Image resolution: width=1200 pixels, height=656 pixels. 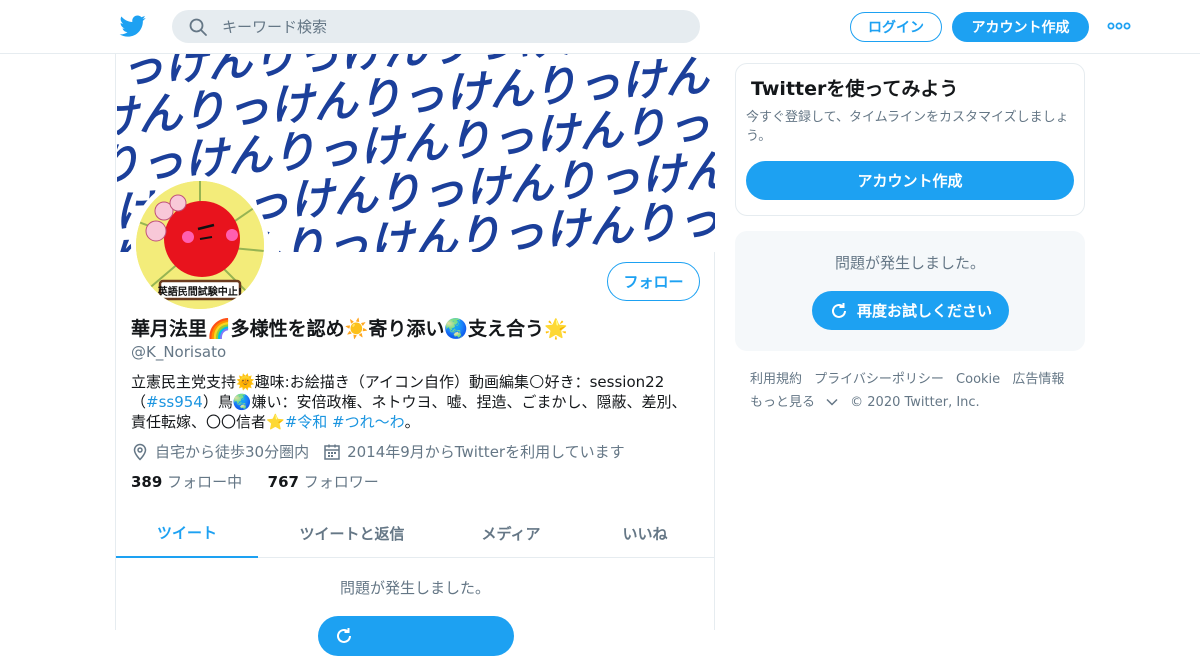 I want to click on profile-display-name: 華月法里🌈多様性を認め☀️寄り添い🌏支え合う🌟, so click(x=349, y=329).